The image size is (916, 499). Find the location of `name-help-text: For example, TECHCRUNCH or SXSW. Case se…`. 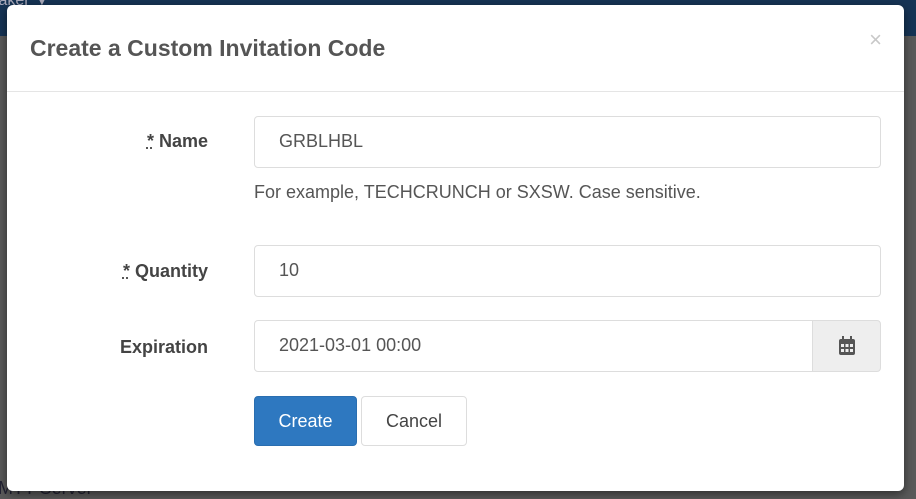

name-help-text: For example, TECHCRUNCH or SXSW. Case se… is located at coordinates (477, 192).